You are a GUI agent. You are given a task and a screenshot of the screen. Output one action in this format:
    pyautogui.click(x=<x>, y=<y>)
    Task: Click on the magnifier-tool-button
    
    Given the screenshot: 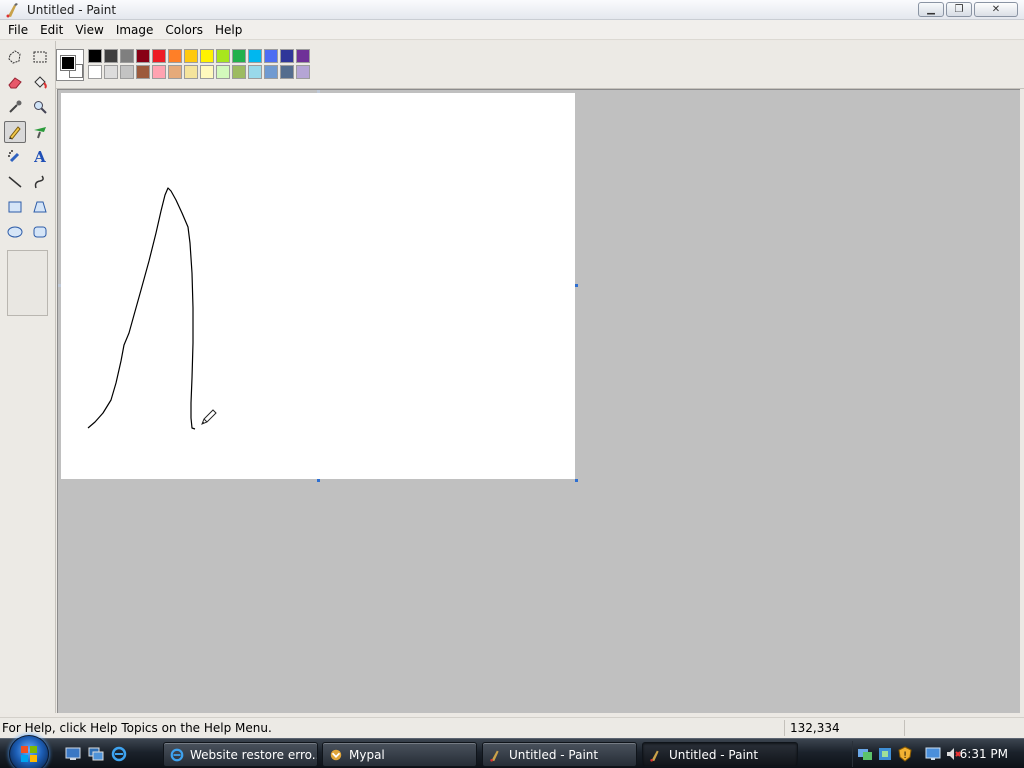 What is the action you would take?
    pyautogui.click(x=40, y=107)
    